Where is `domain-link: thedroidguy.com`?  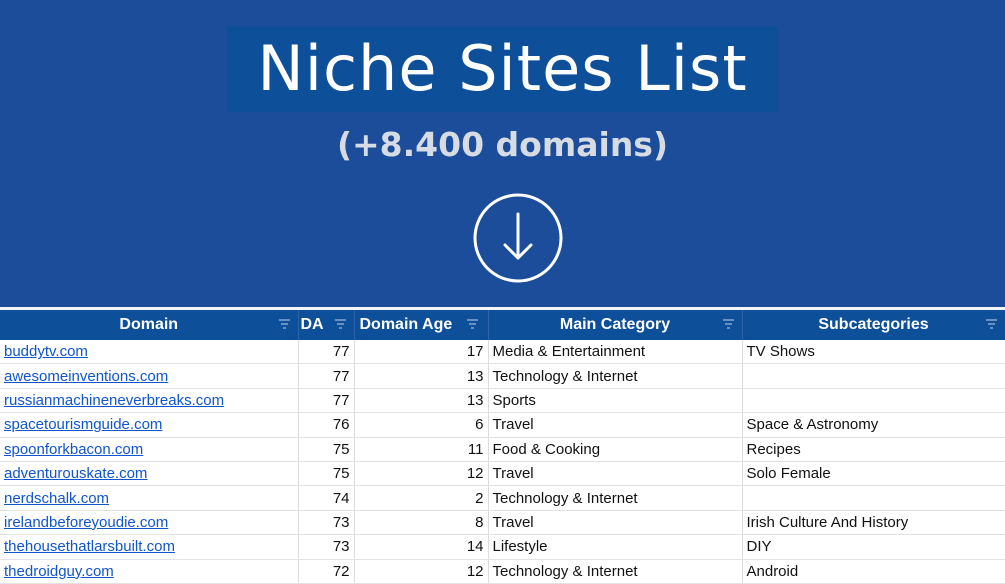
domain-link: thedroidguy.com is located at coordinates (59, 571).